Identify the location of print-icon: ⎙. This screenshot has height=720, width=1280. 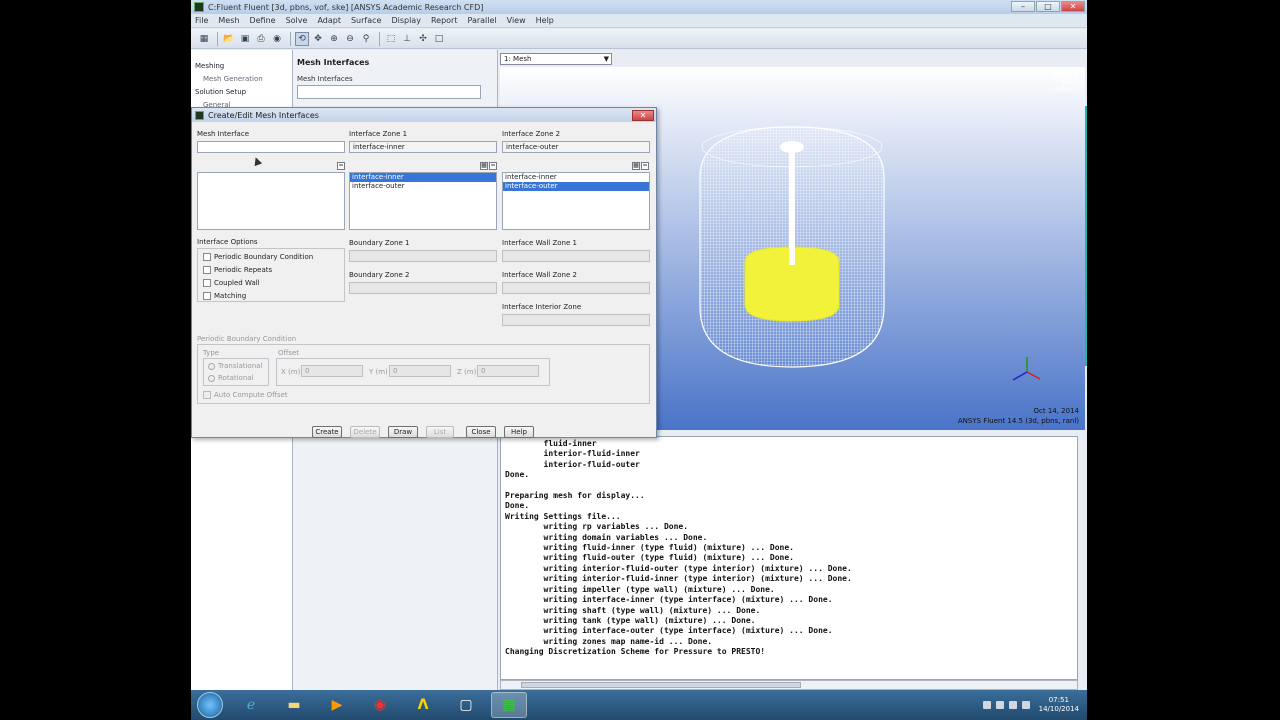
(261, 39).